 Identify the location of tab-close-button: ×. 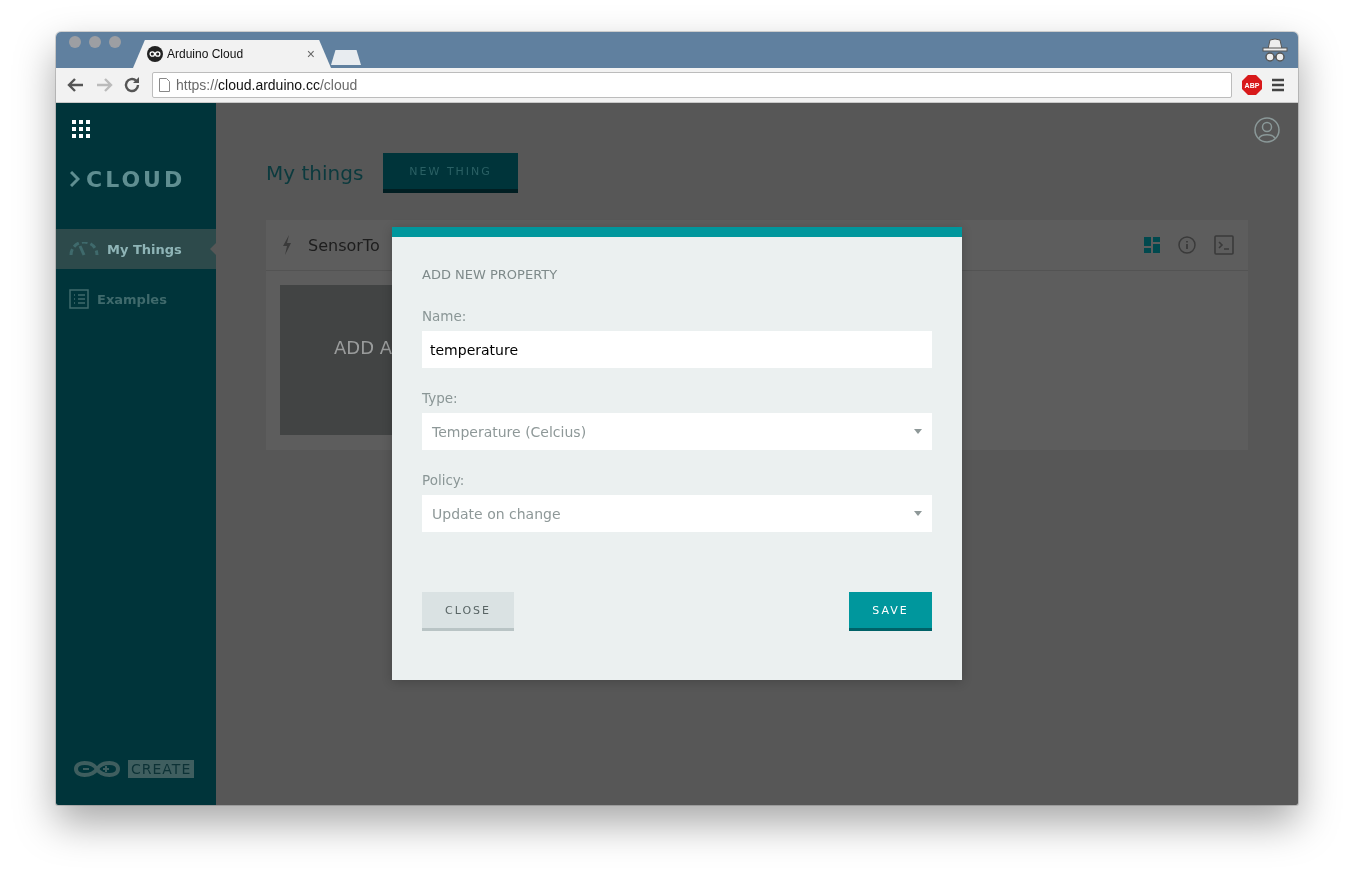
(310, 54).